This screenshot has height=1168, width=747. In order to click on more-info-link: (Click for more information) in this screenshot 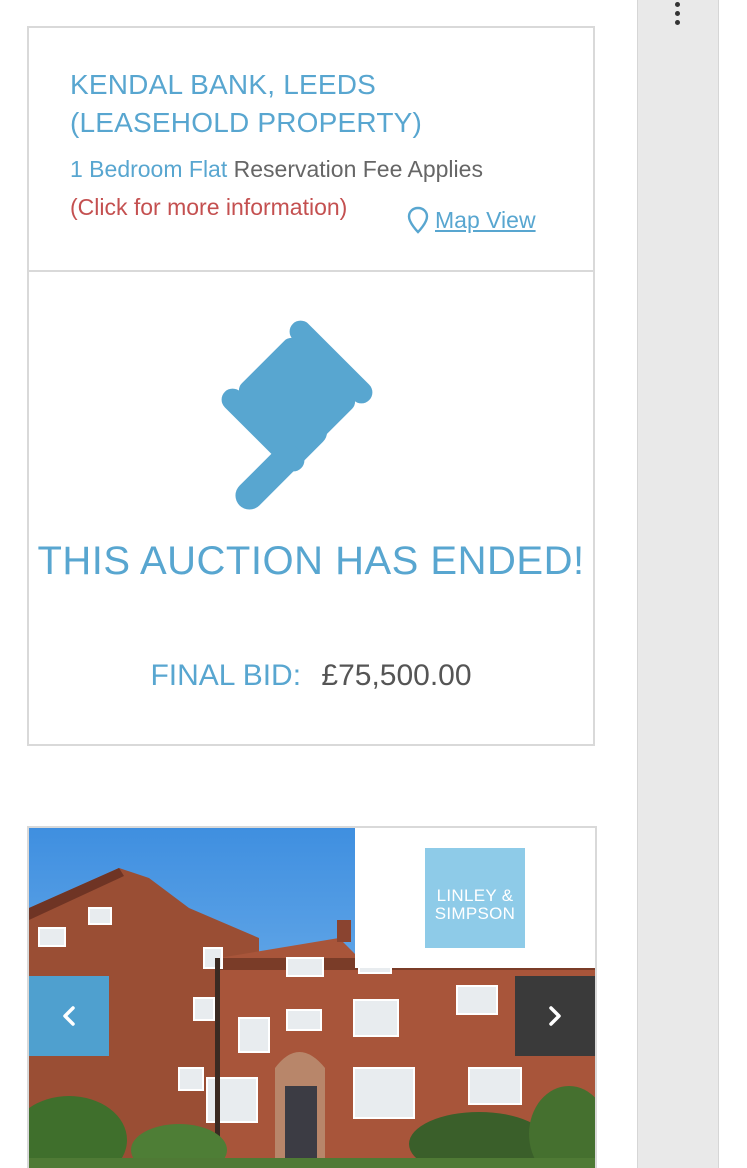, I will do `click(208, 207)`.